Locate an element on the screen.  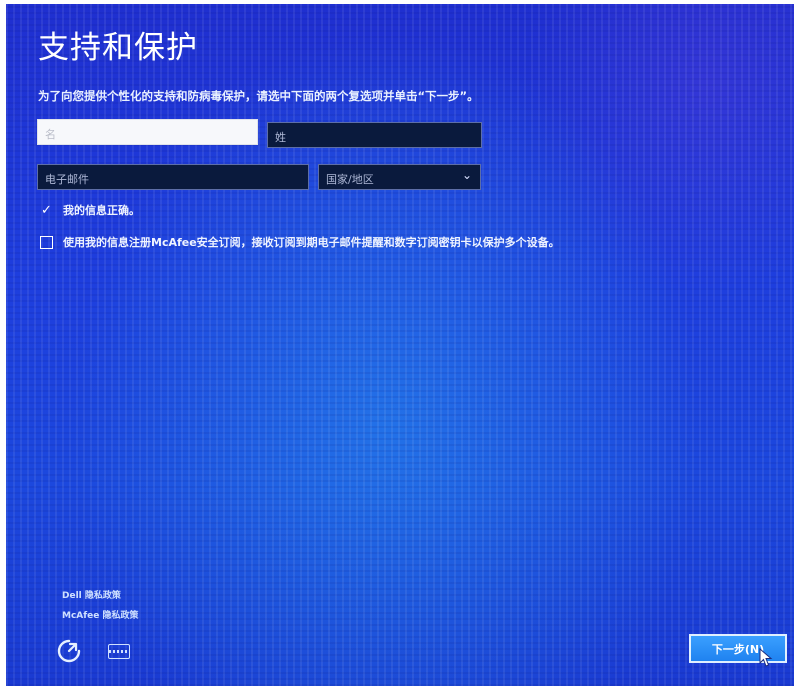
info-correct-label: 我的信息正确。 is located at coordinates (101, 210).